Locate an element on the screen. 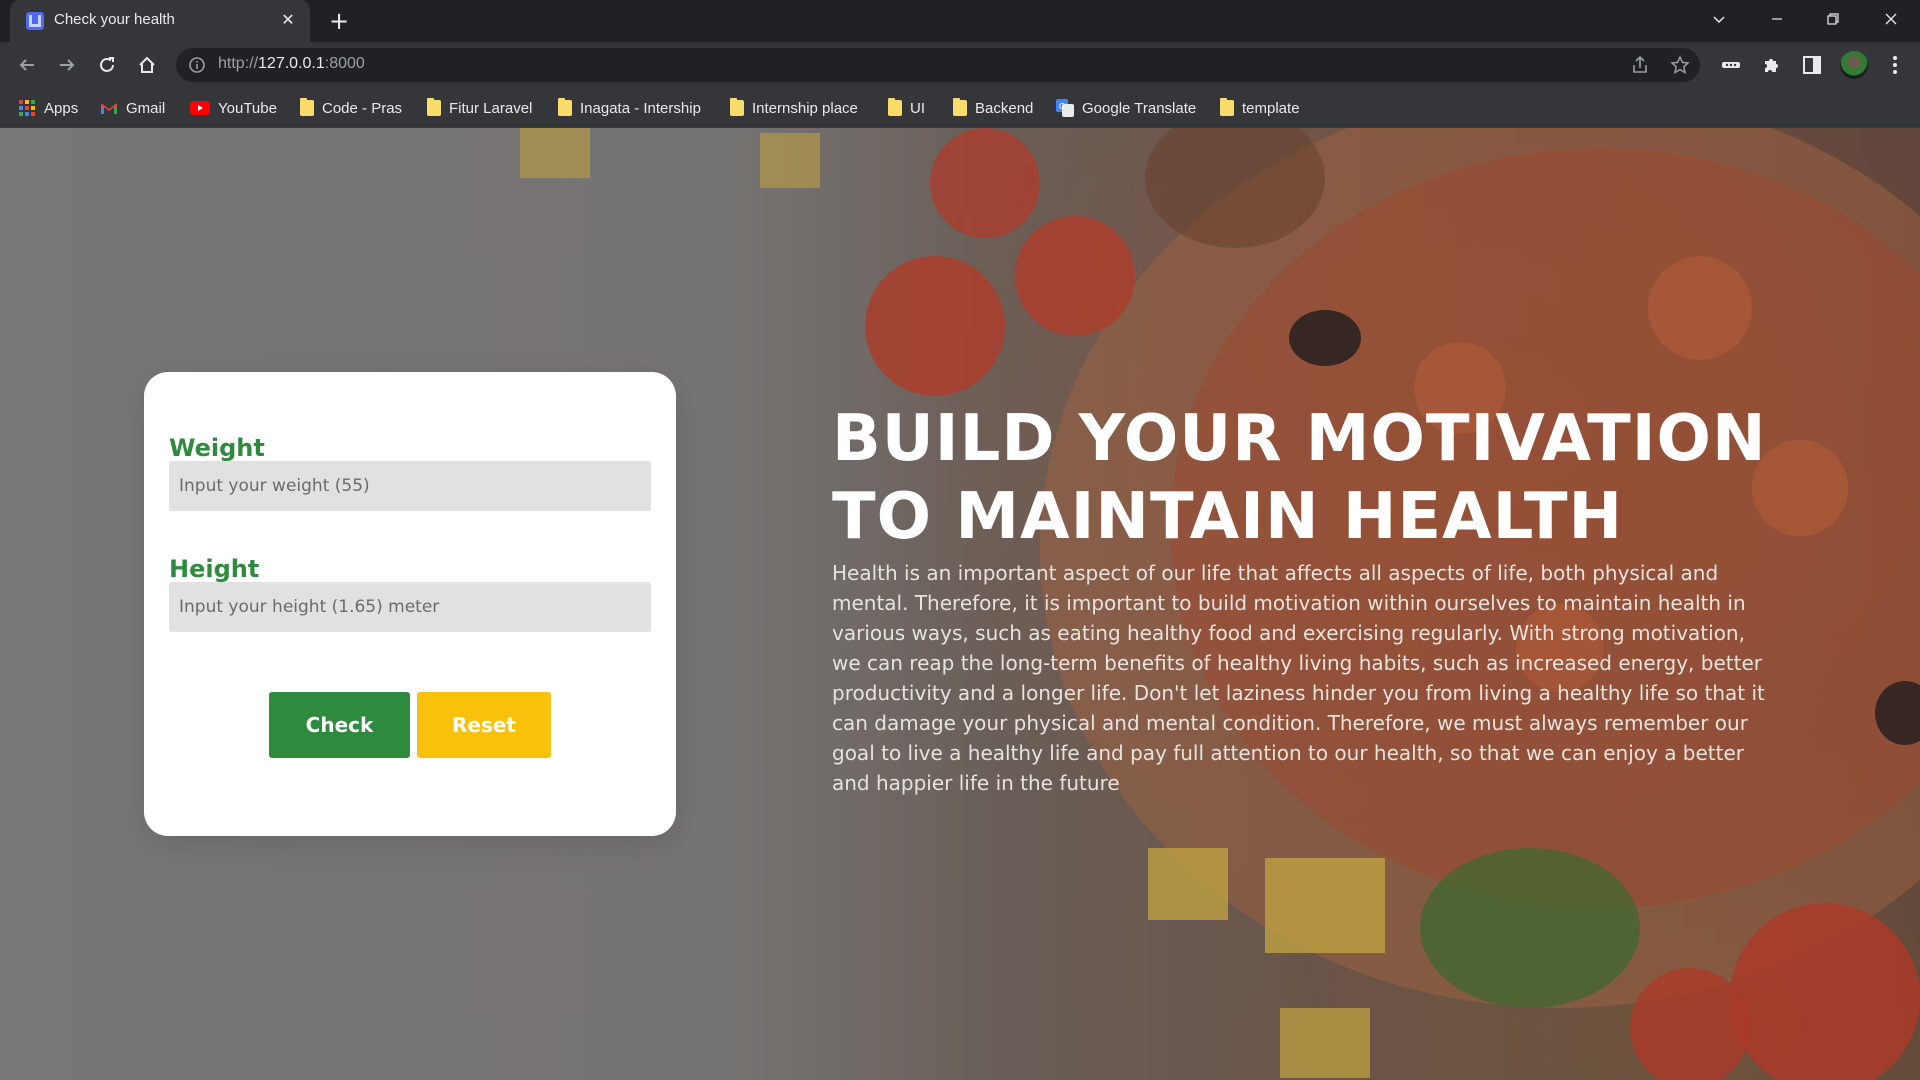 This screenshot has width=1920, height=1080. weight-label: Weight is located at coordinates (217, 448).